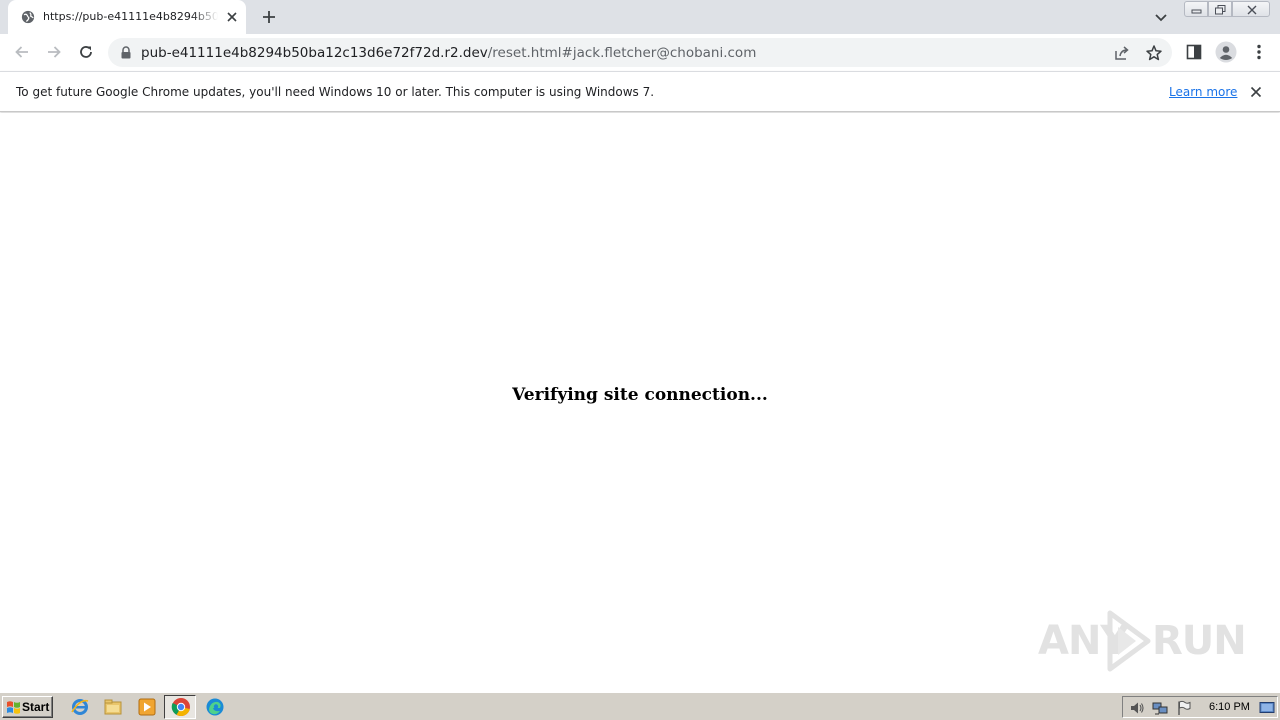  What do you see at coordinates (86, 52) in the screenshot?
I see `reload-icon` at bounding box center [86, 52].